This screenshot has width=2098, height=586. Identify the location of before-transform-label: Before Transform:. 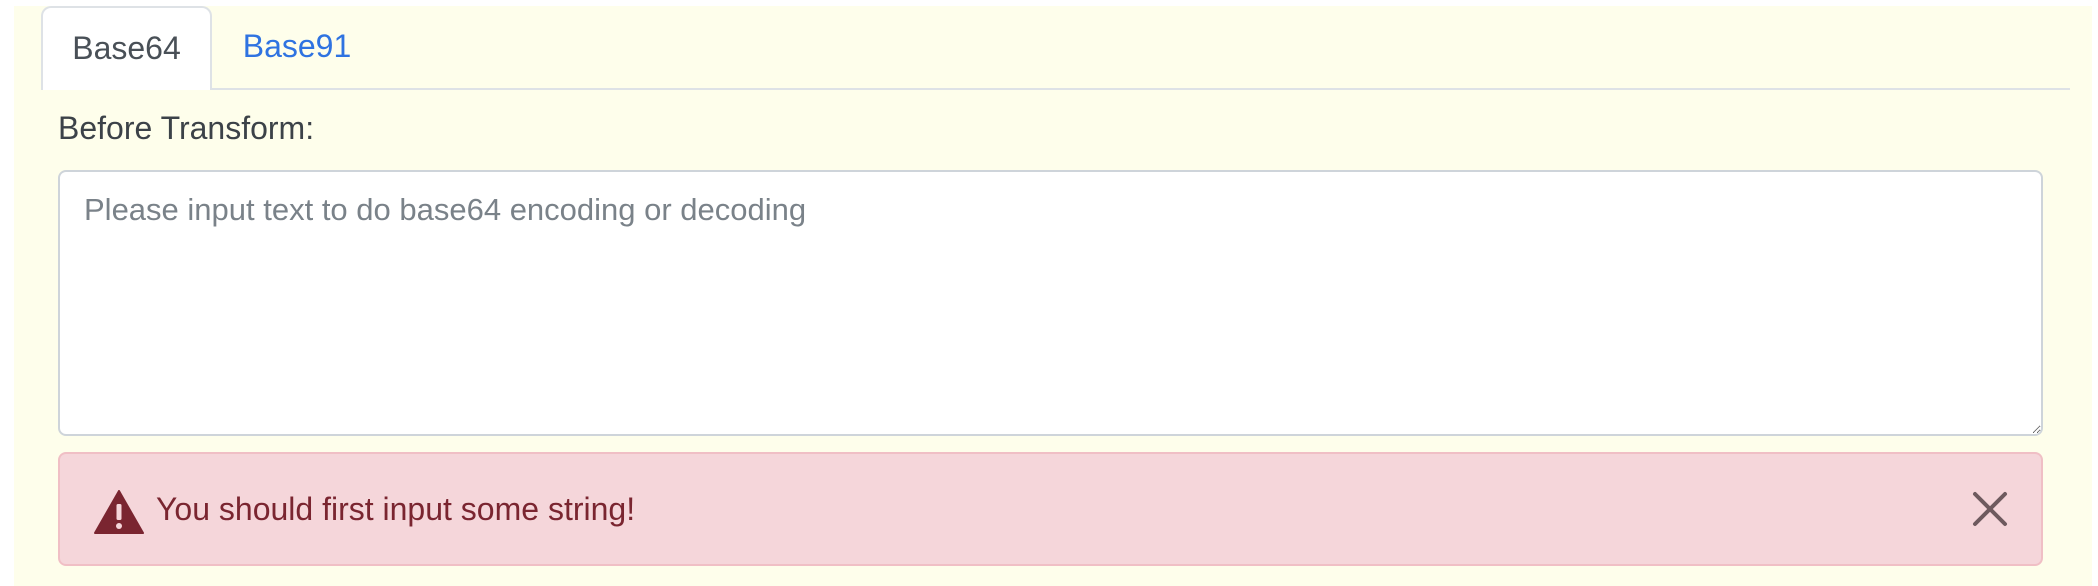
(186, 128).